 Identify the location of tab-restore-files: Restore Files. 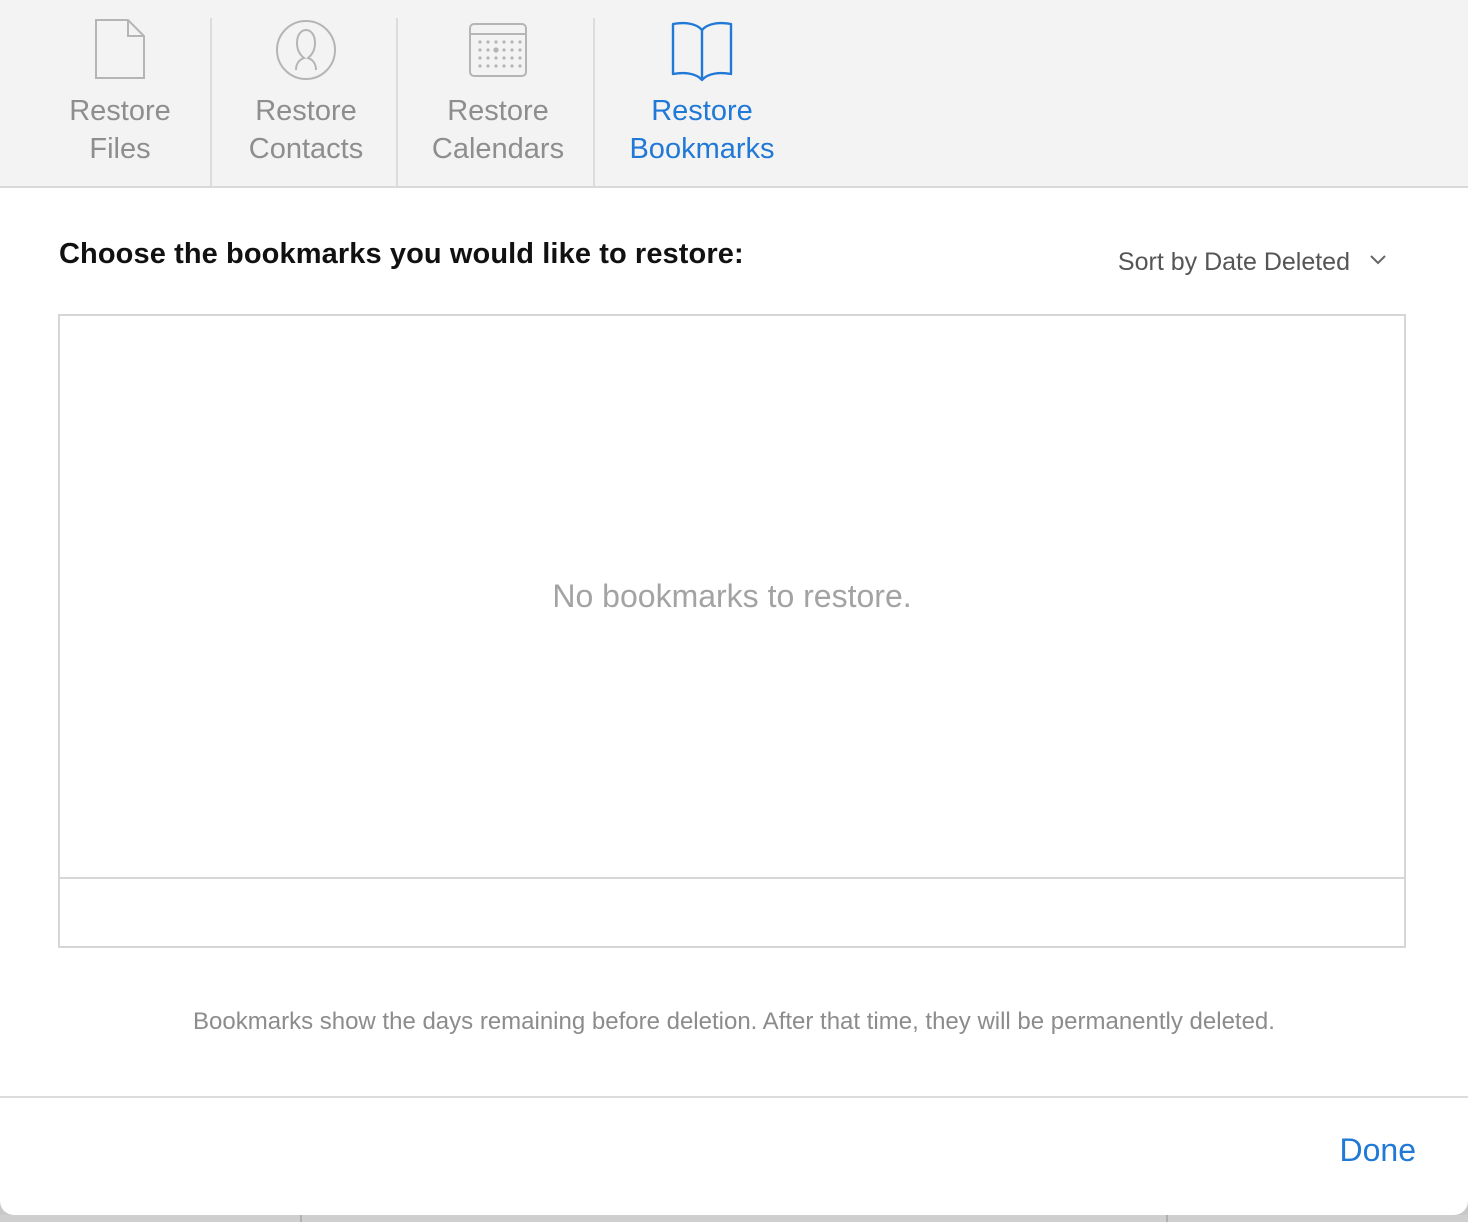
(120, 93).